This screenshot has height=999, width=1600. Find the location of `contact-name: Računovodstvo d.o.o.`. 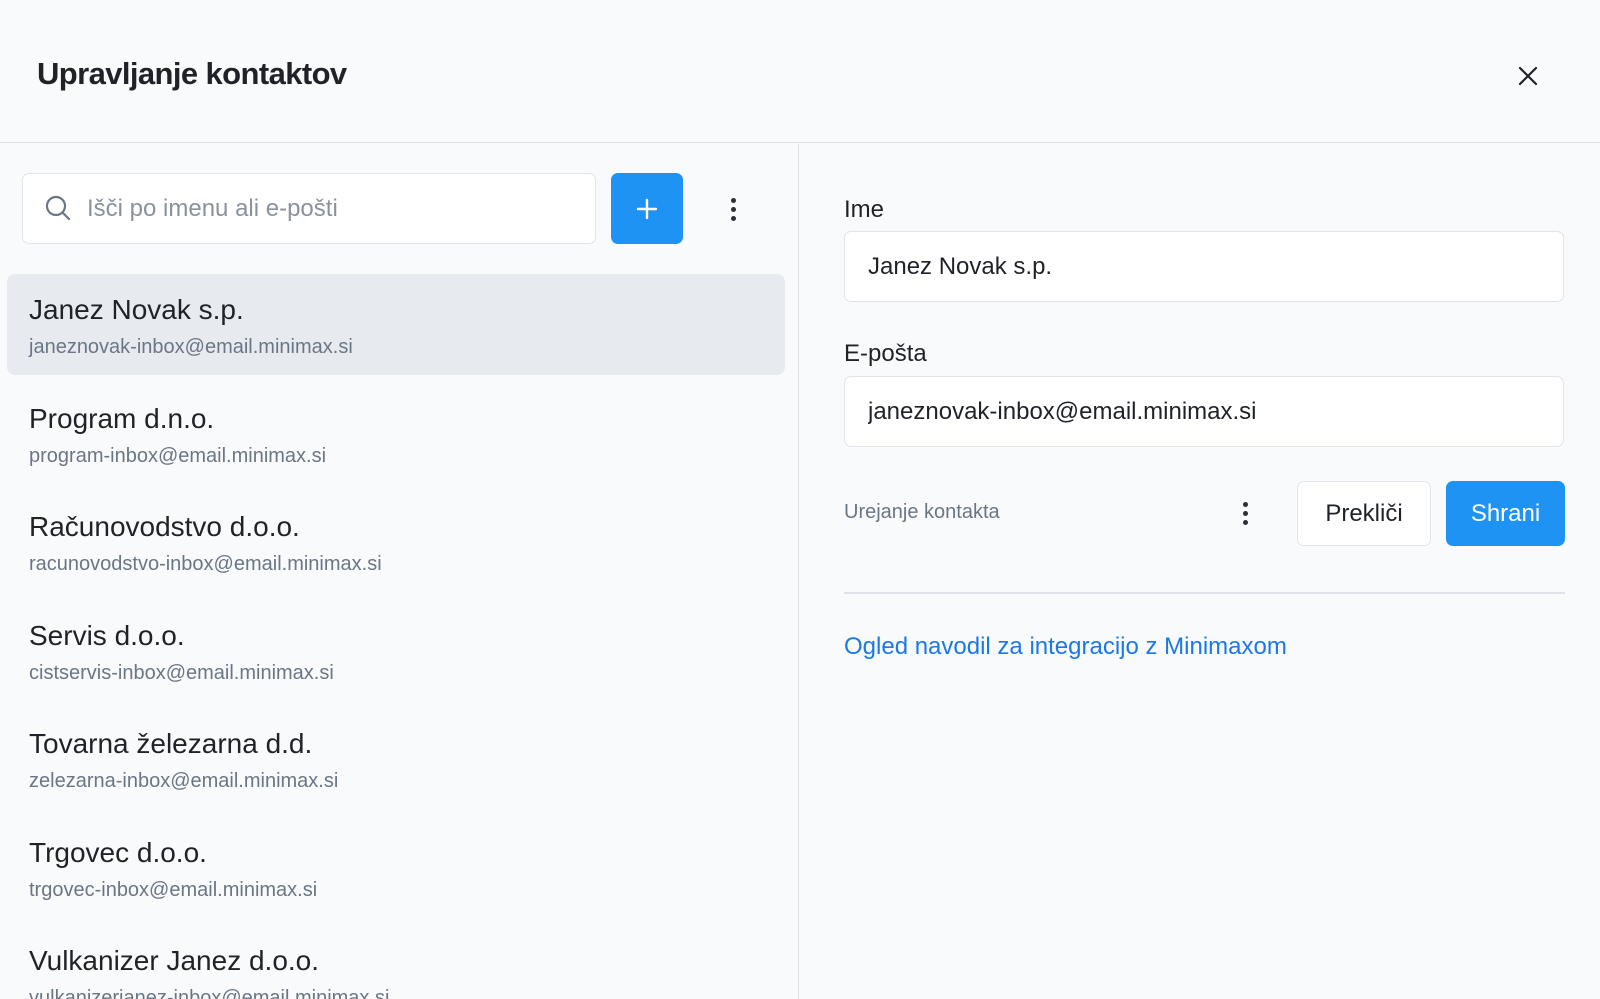

contact-name: Računovodstvo d.o.o. is located at coordinates (164, 526).